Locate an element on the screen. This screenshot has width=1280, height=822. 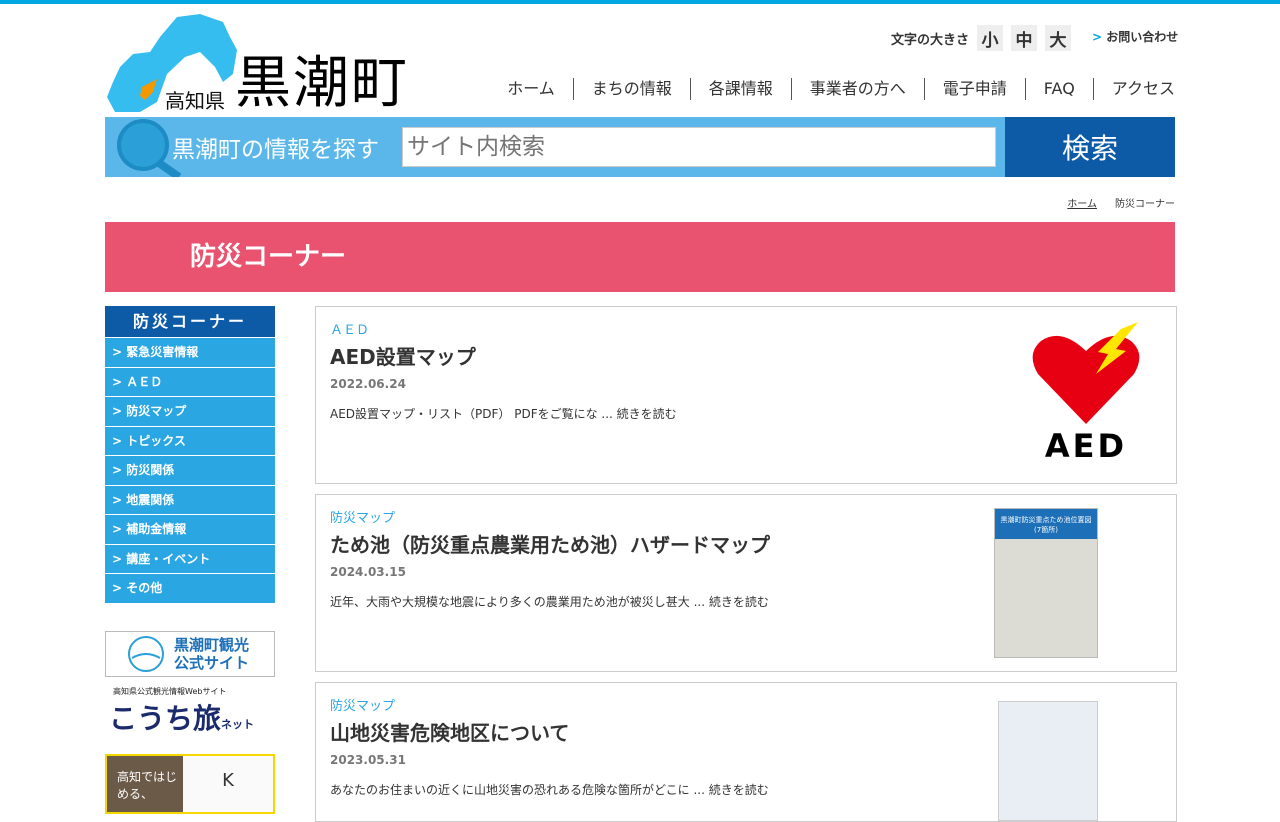
breadcrumb: ホーム 防災コーナー is located at coordinates (1121, 202).